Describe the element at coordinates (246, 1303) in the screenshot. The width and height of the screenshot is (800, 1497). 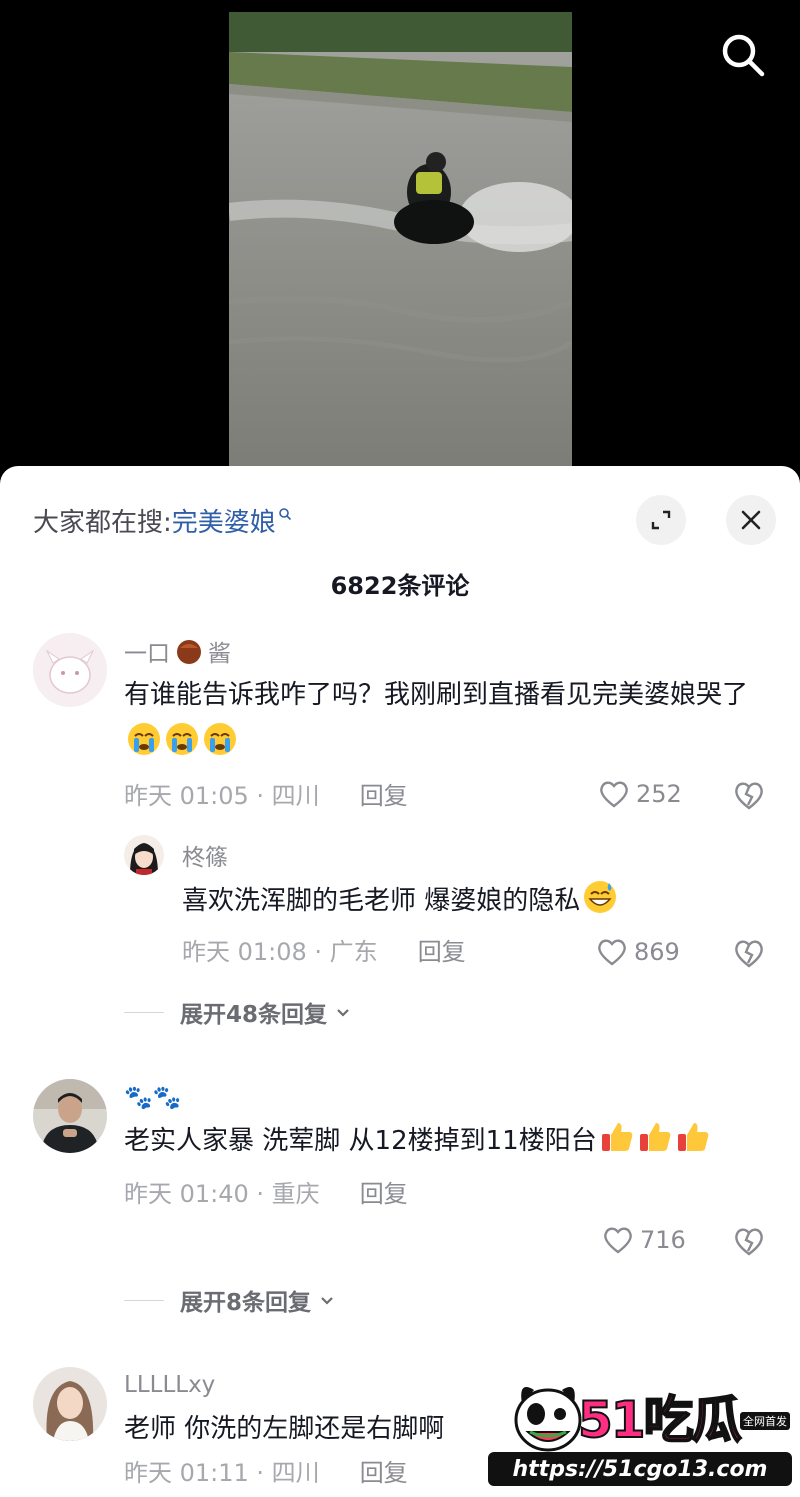
I see `expand-replies-label: 展开8条回复` at that location.